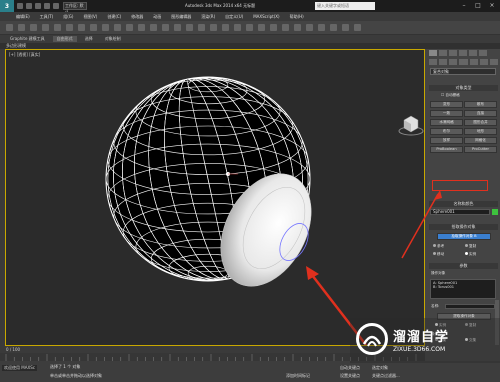  I want to click on add-time-tag: 添加时间标记, so click(298, 376).